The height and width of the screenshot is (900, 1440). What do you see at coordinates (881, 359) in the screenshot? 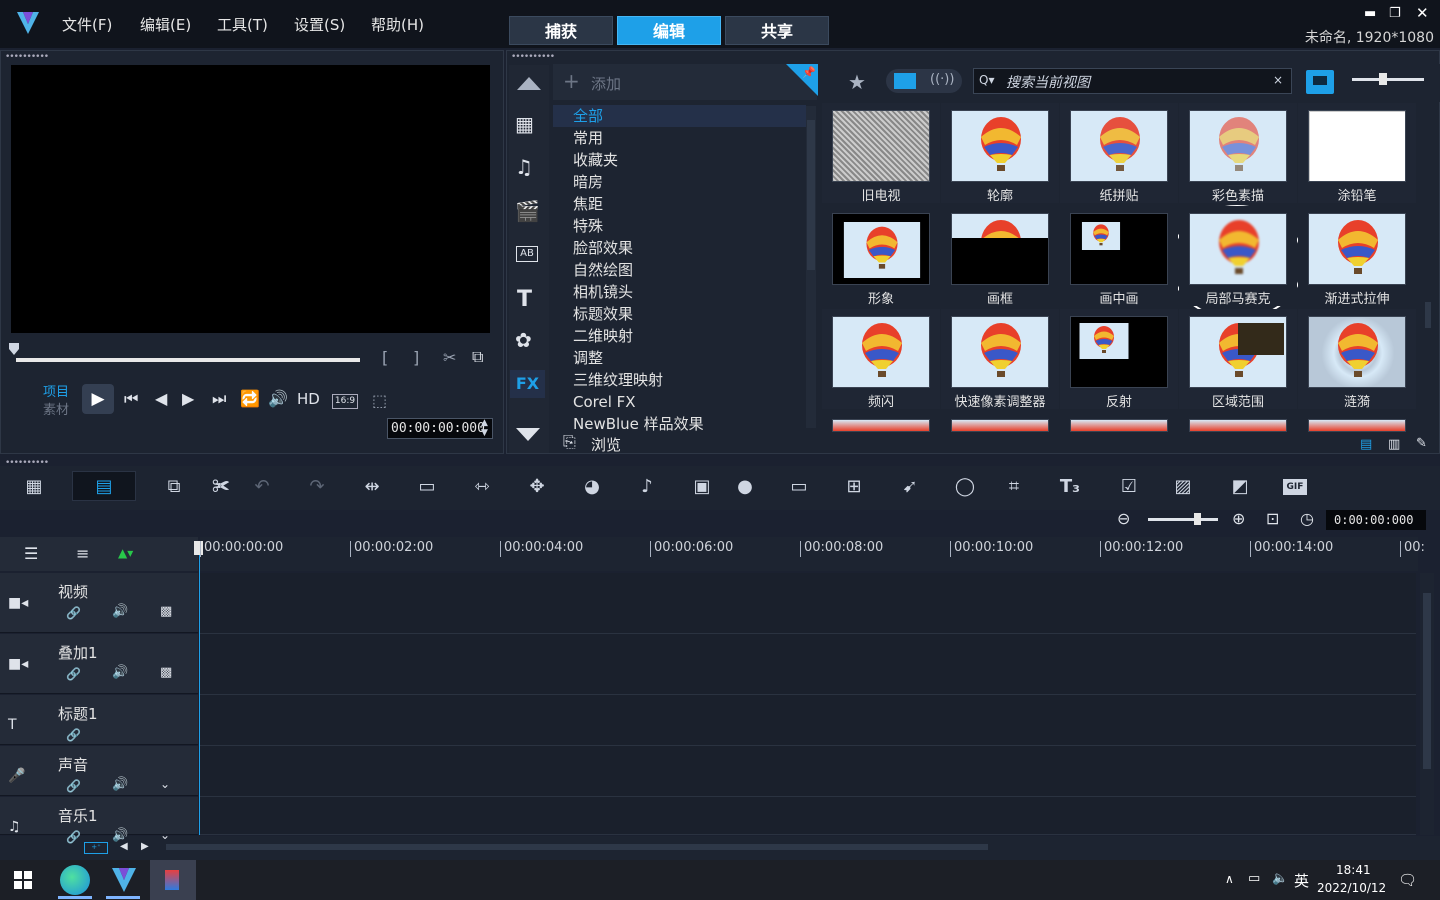
I see `effect-tile: 频闪` at bounding box center [881, 359].